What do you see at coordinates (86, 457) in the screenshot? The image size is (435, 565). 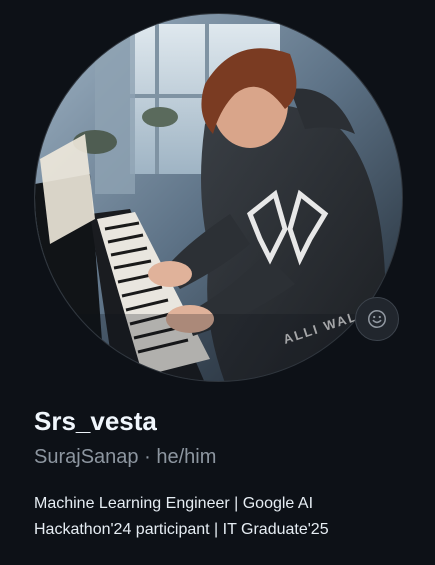 I see `username: SurajSanap` at bounding box center [86, 457].